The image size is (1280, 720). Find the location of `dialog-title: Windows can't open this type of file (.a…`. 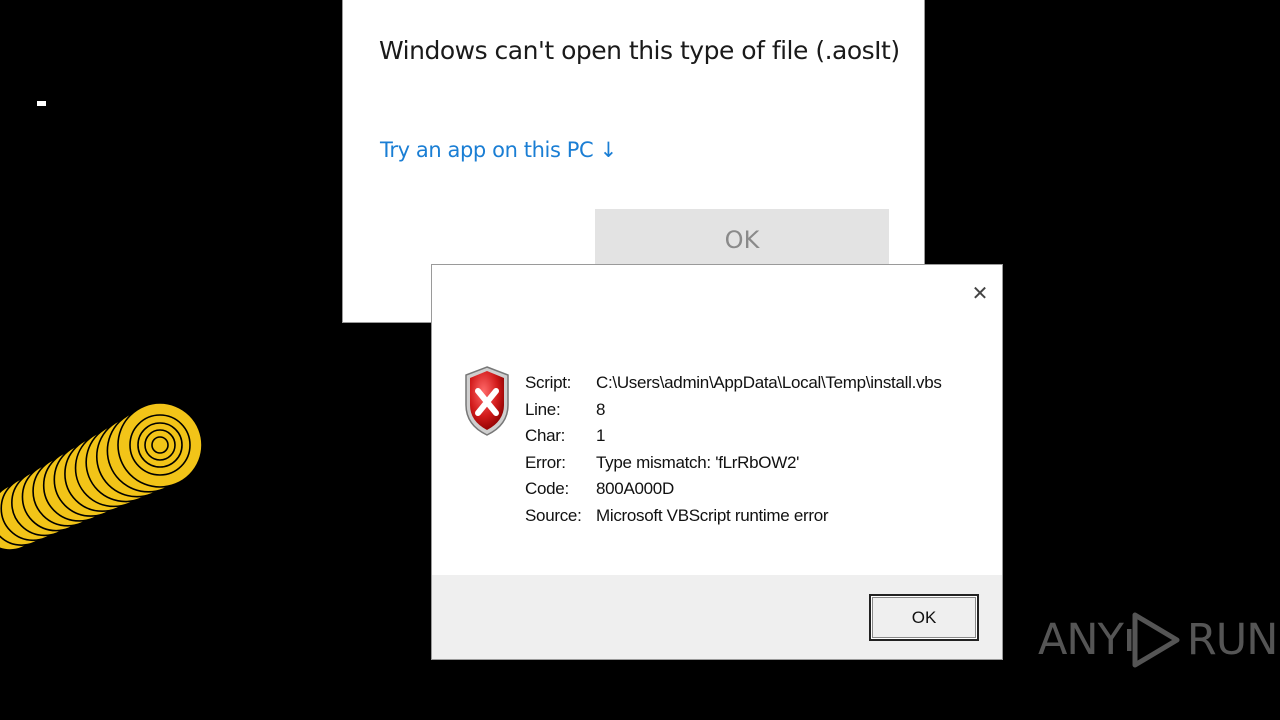

dialog-title: Windows can't open this type of file (.a… is located at coordinates (639, 50).